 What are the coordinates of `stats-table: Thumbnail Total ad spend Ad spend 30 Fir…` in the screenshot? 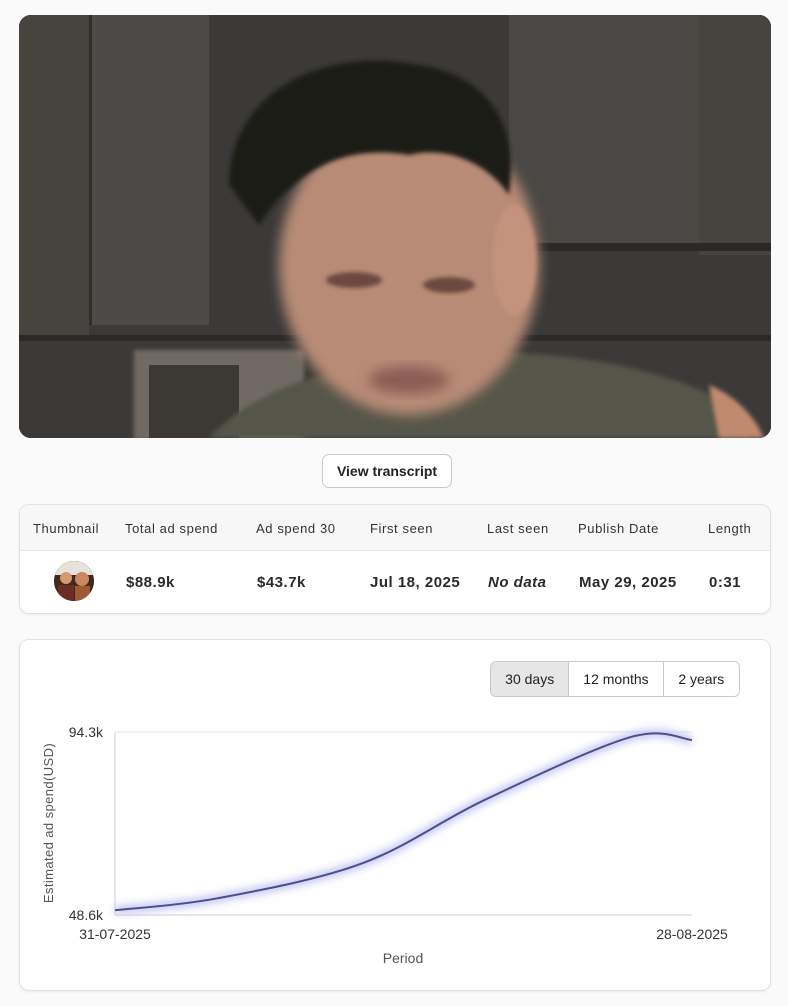 It's located at (395, 559).